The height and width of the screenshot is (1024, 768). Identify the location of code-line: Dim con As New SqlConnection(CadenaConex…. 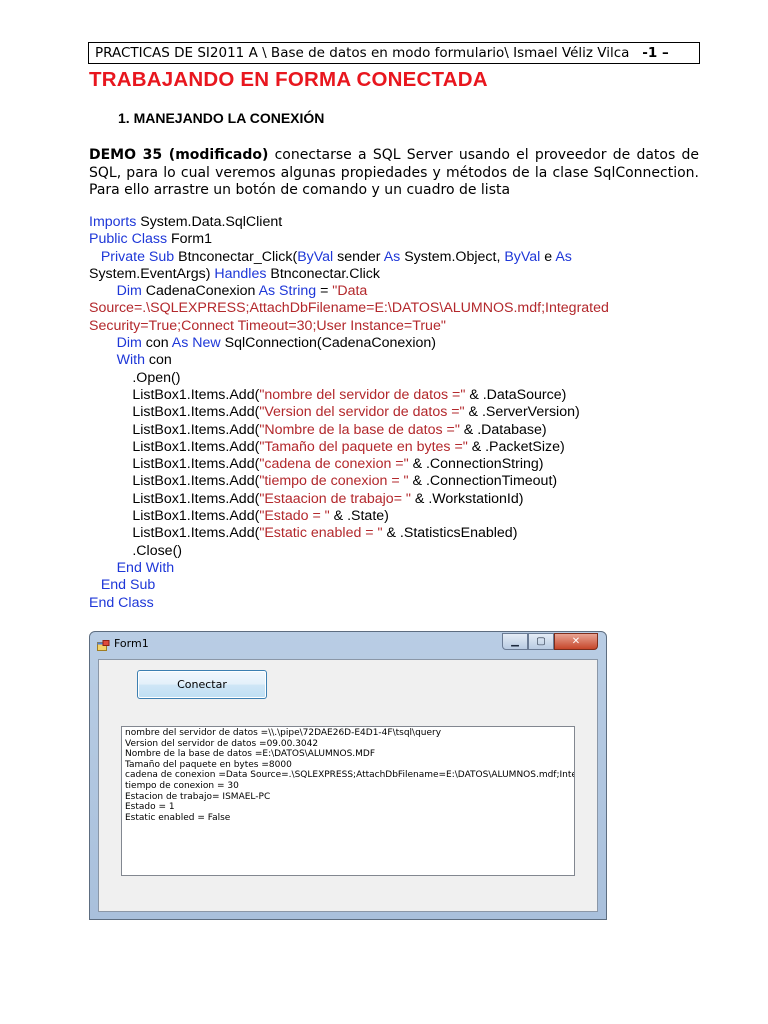
(399, 343).